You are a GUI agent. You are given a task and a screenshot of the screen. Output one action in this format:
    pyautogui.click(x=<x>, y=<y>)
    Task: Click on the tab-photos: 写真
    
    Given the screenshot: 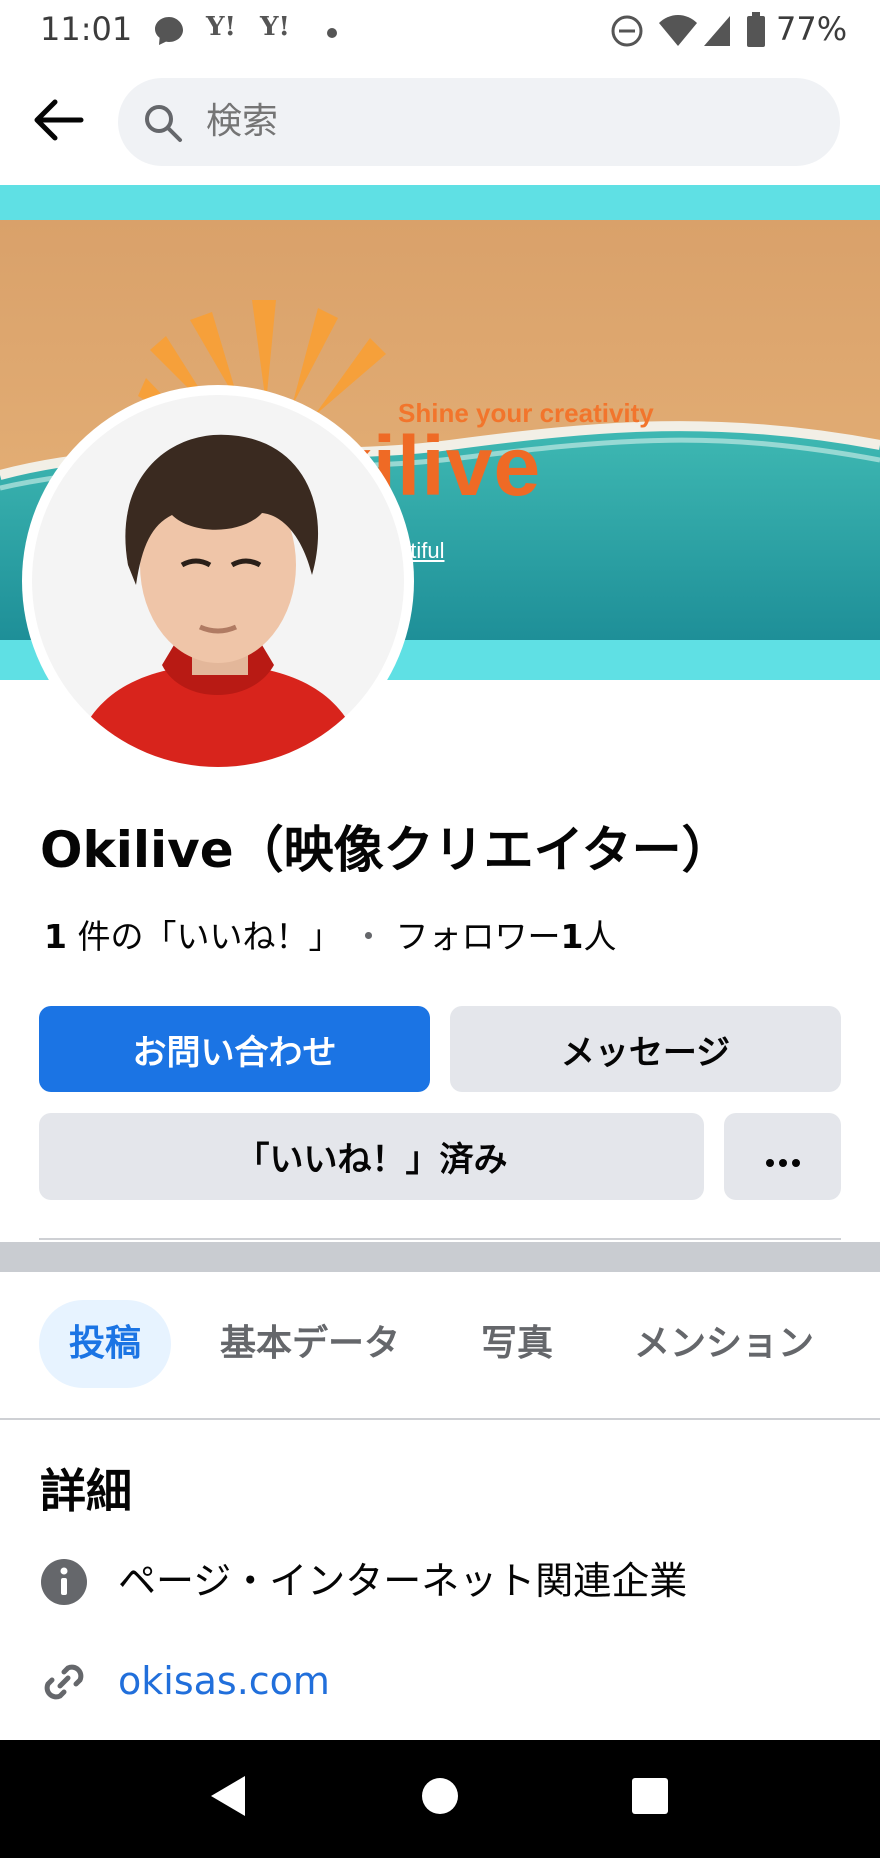 What is the action you would take?
    pyautogui.click(x=517, y=1344)
    